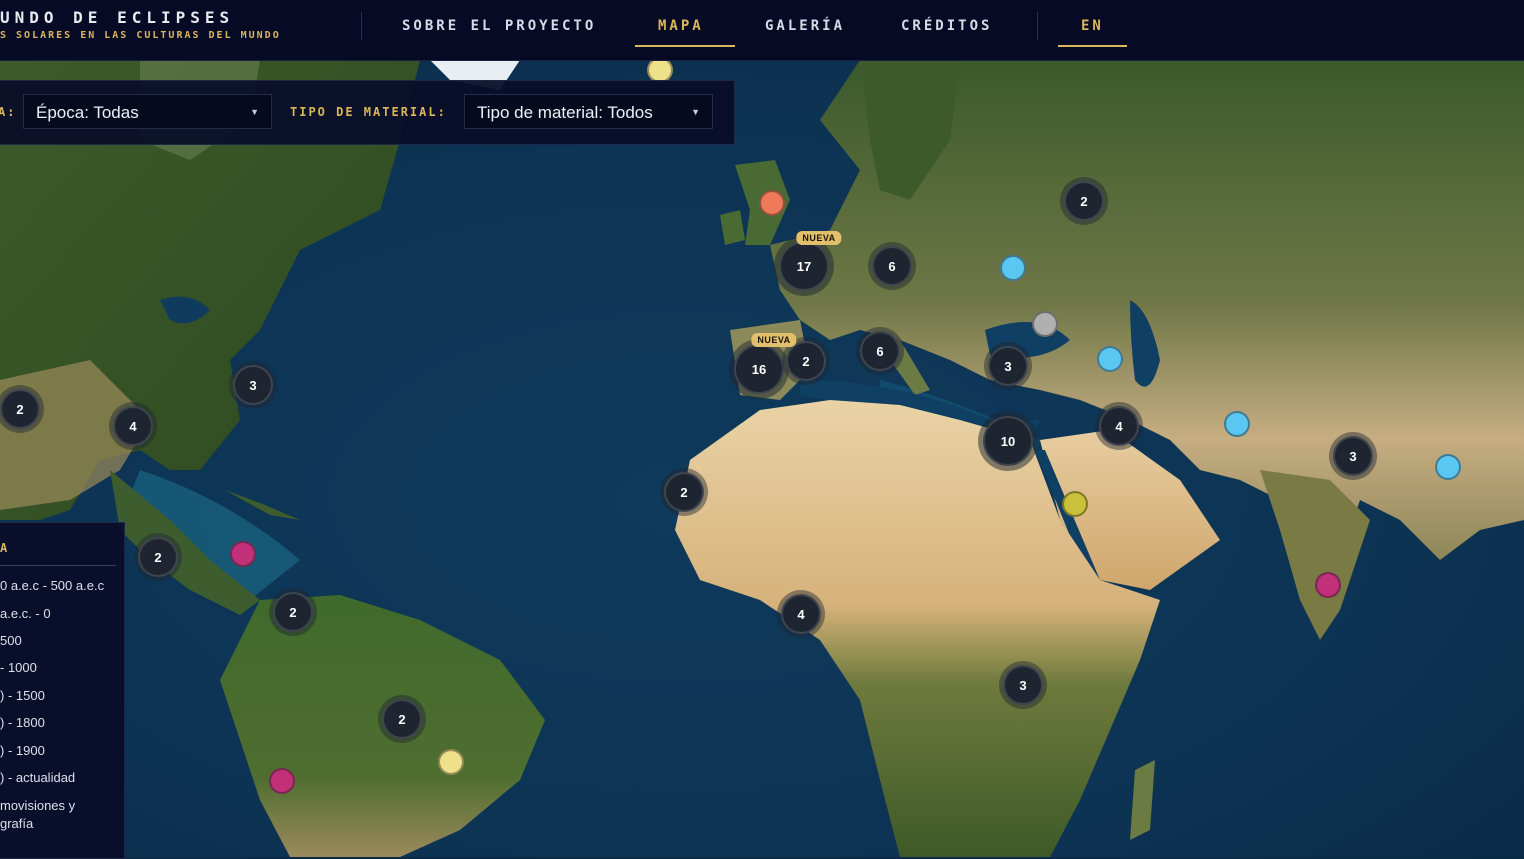 The image size is (1524, 859). Describe the element at coordinates (140, 35) in the screenshot. I see `site-subtitle: S SOLARES EN LAS CULTURAS DEL MUNDO` at that location.